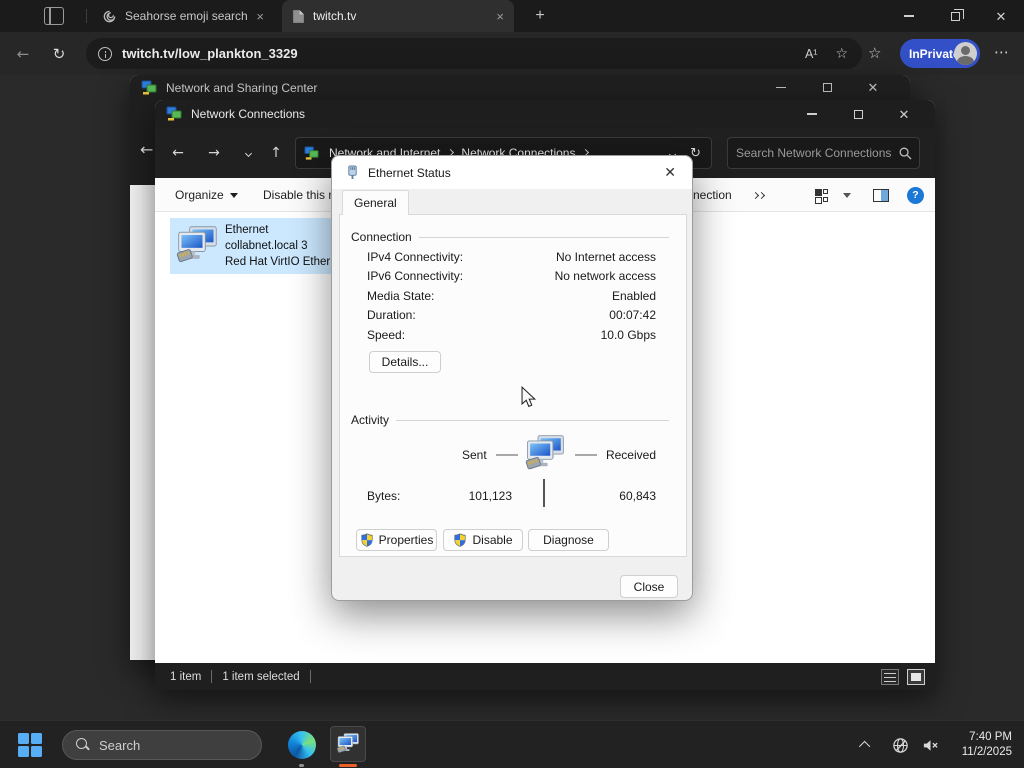 The image size is (1024, 768). What do you see at coordinates (109, 16) in the screenshot?
I see `spiral-icon` at bounding box center [109, 16].